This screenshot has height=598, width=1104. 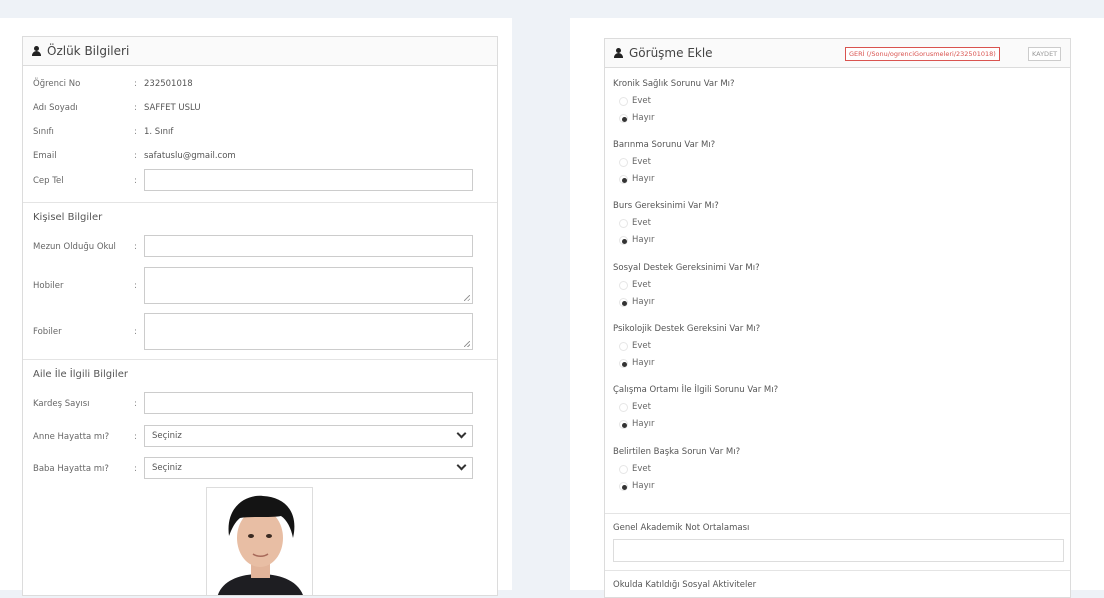 What do you see at coordinates (168, 84) in the screenshot?
I see `student-no-value: 232501018` at bounding box center [168, 84].